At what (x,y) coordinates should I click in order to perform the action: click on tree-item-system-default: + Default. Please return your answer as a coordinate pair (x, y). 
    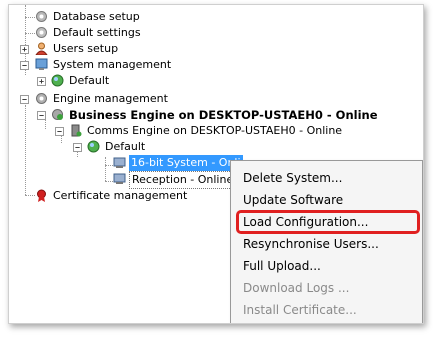
    Looking at the image, I should click on (109, 81).